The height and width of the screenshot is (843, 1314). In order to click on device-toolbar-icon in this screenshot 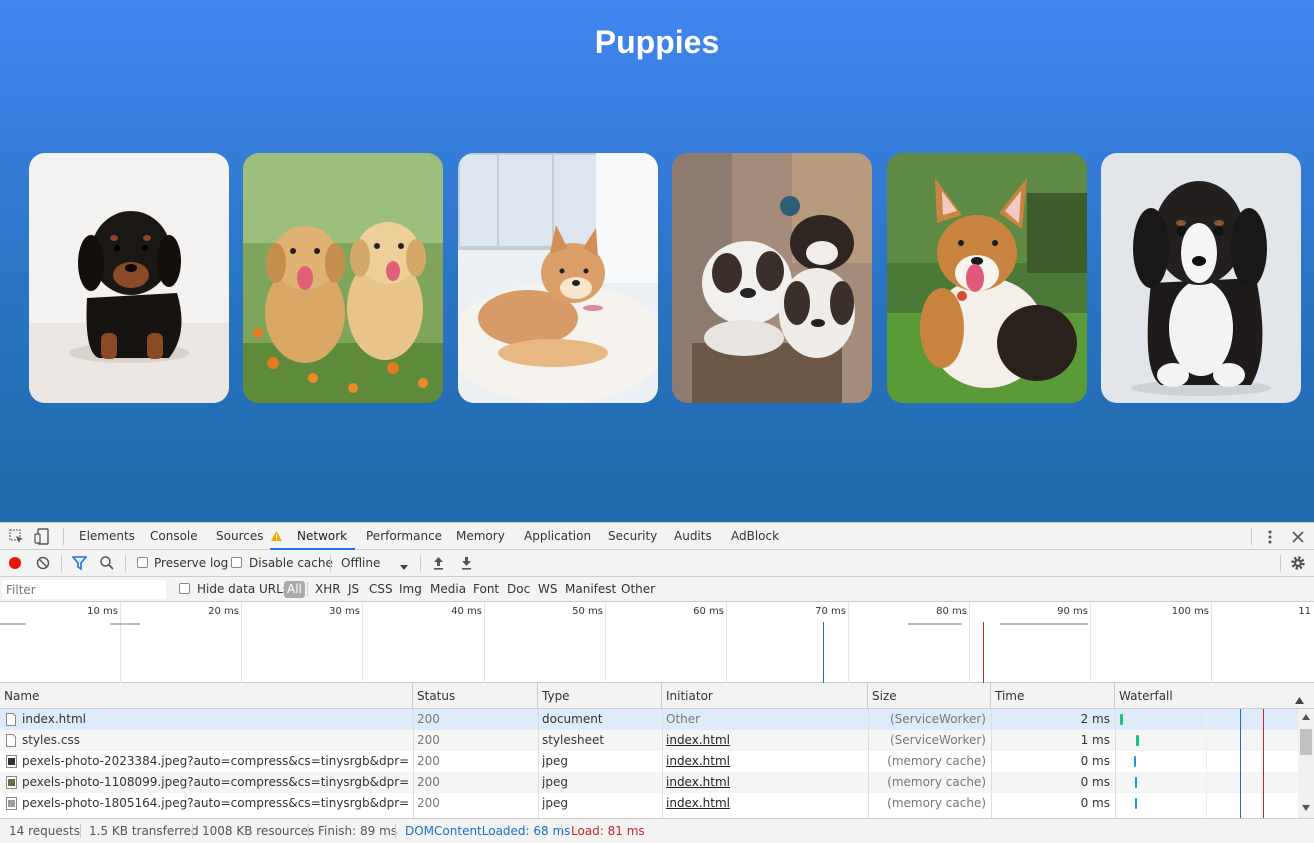, I will do `click(42, 538)`.